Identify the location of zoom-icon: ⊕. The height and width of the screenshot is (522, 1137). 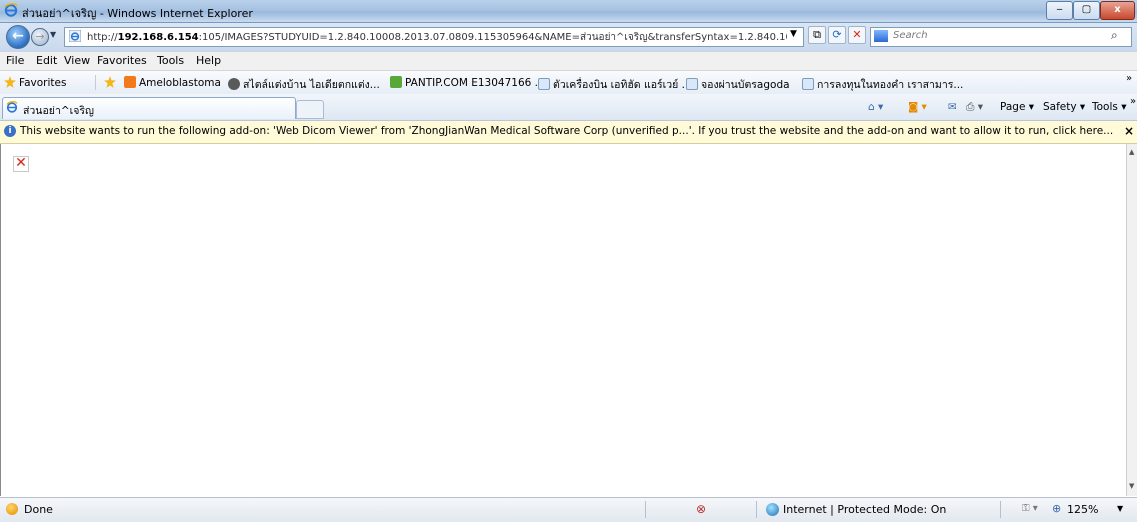
(1056, 508).